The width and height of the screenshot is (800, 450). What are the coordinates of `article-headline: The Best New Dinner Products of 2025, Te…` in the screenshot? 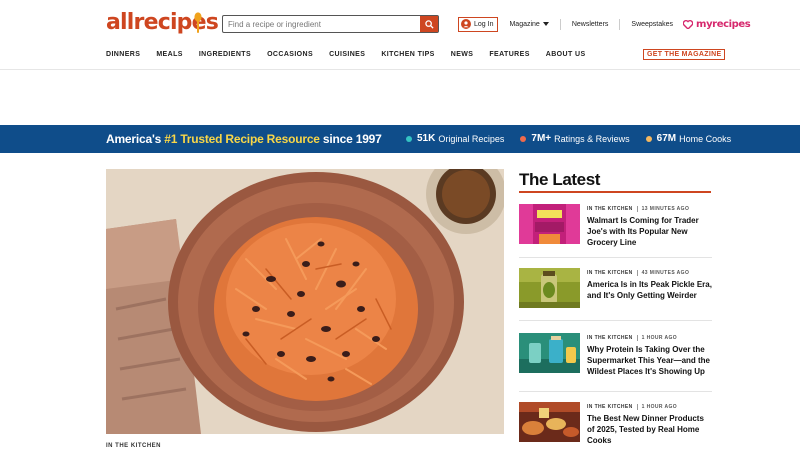 It's located at (650, 429).